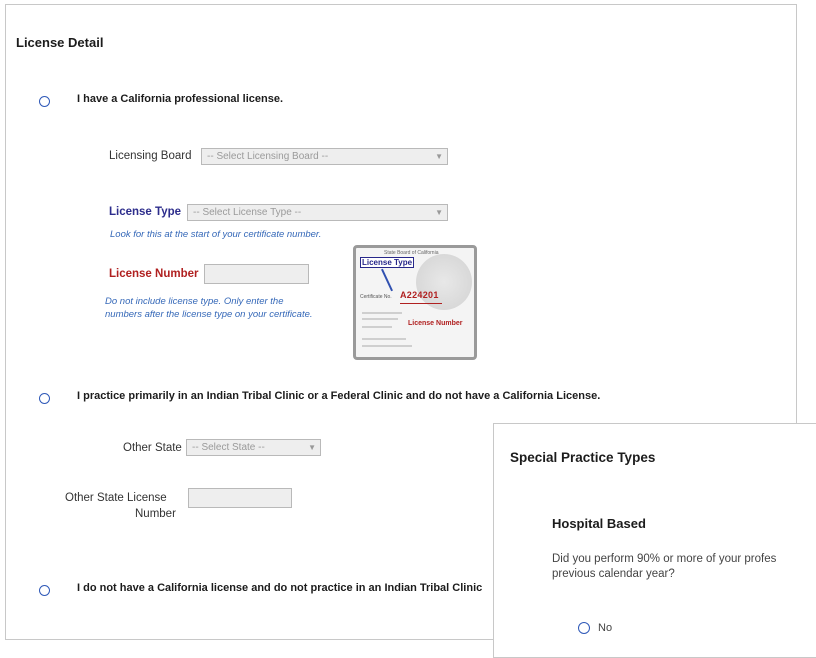  What do you see at coordinates (599, 523) in the screenshot?
I see `hospital-based-heading: Hospital Based` at bounding box center [599, 523].